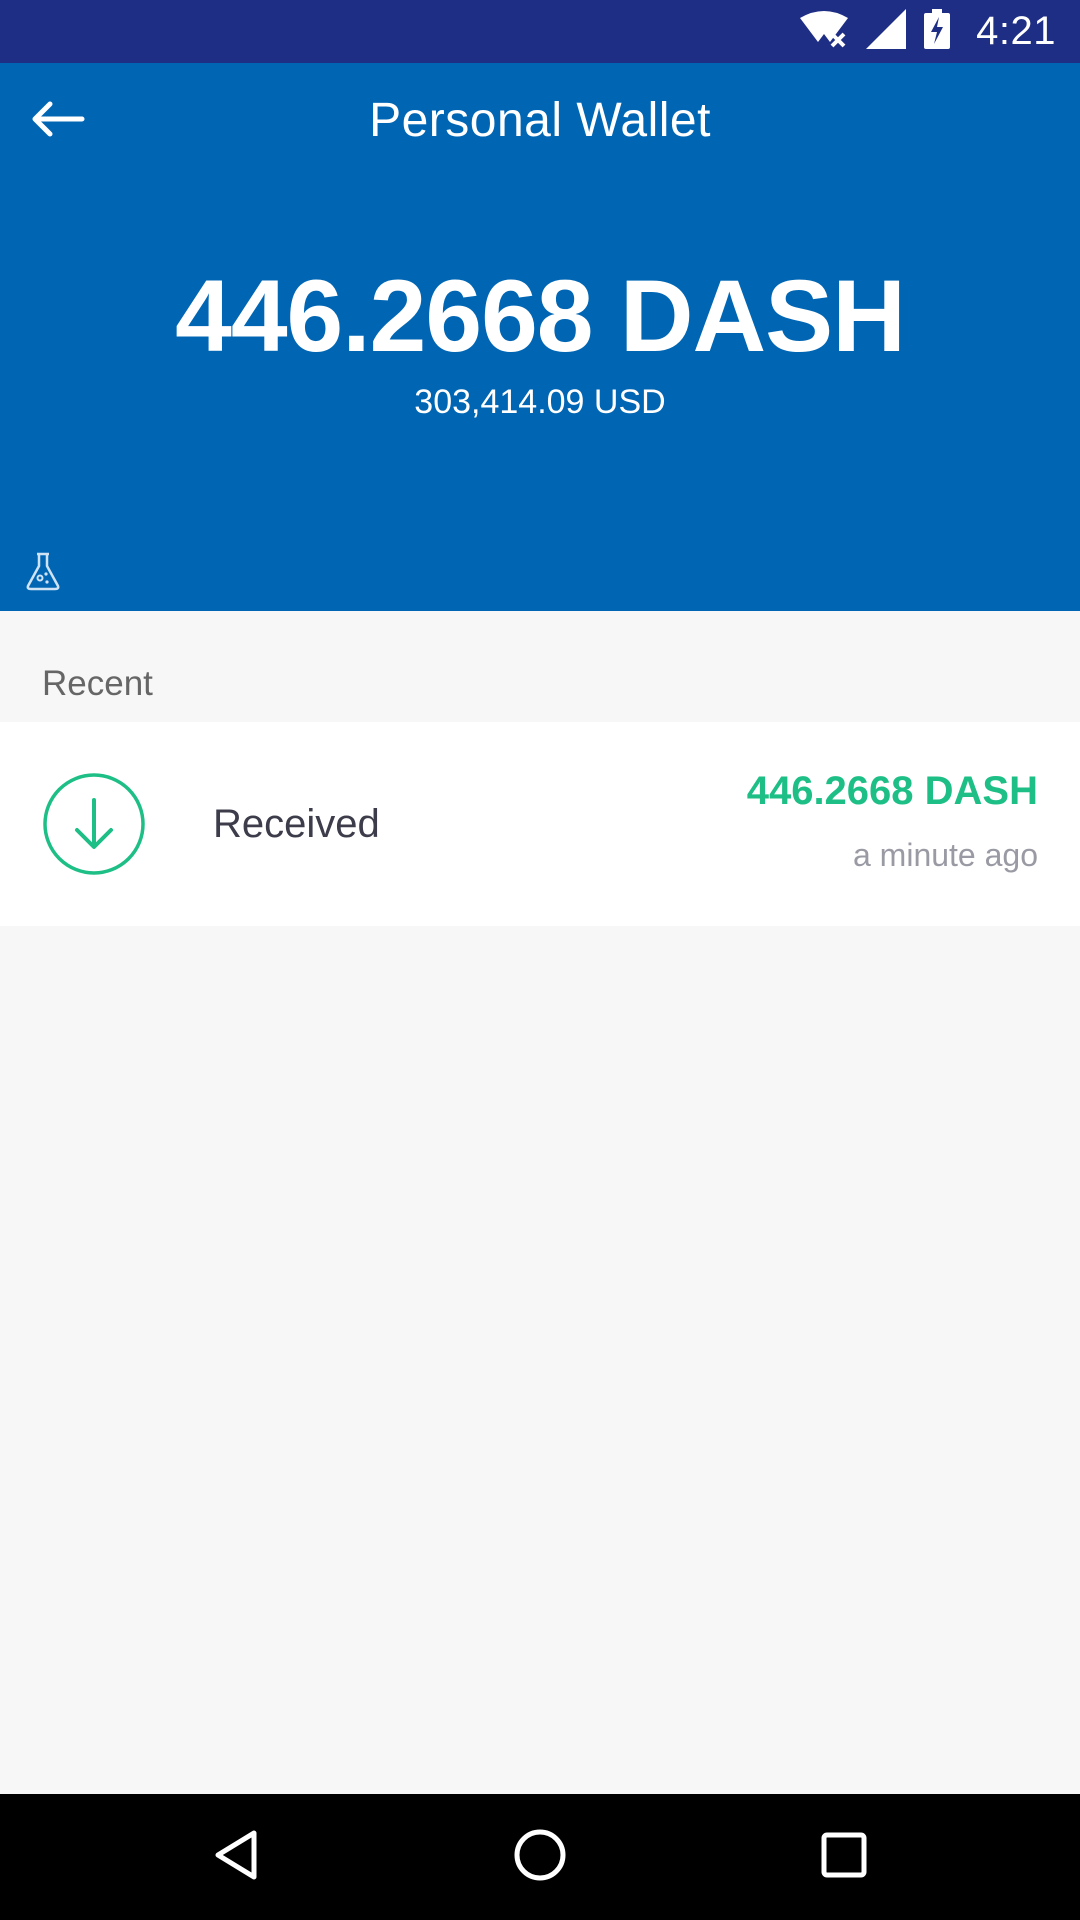  I want to click on status-icons: 4:21, so click(928, 31).